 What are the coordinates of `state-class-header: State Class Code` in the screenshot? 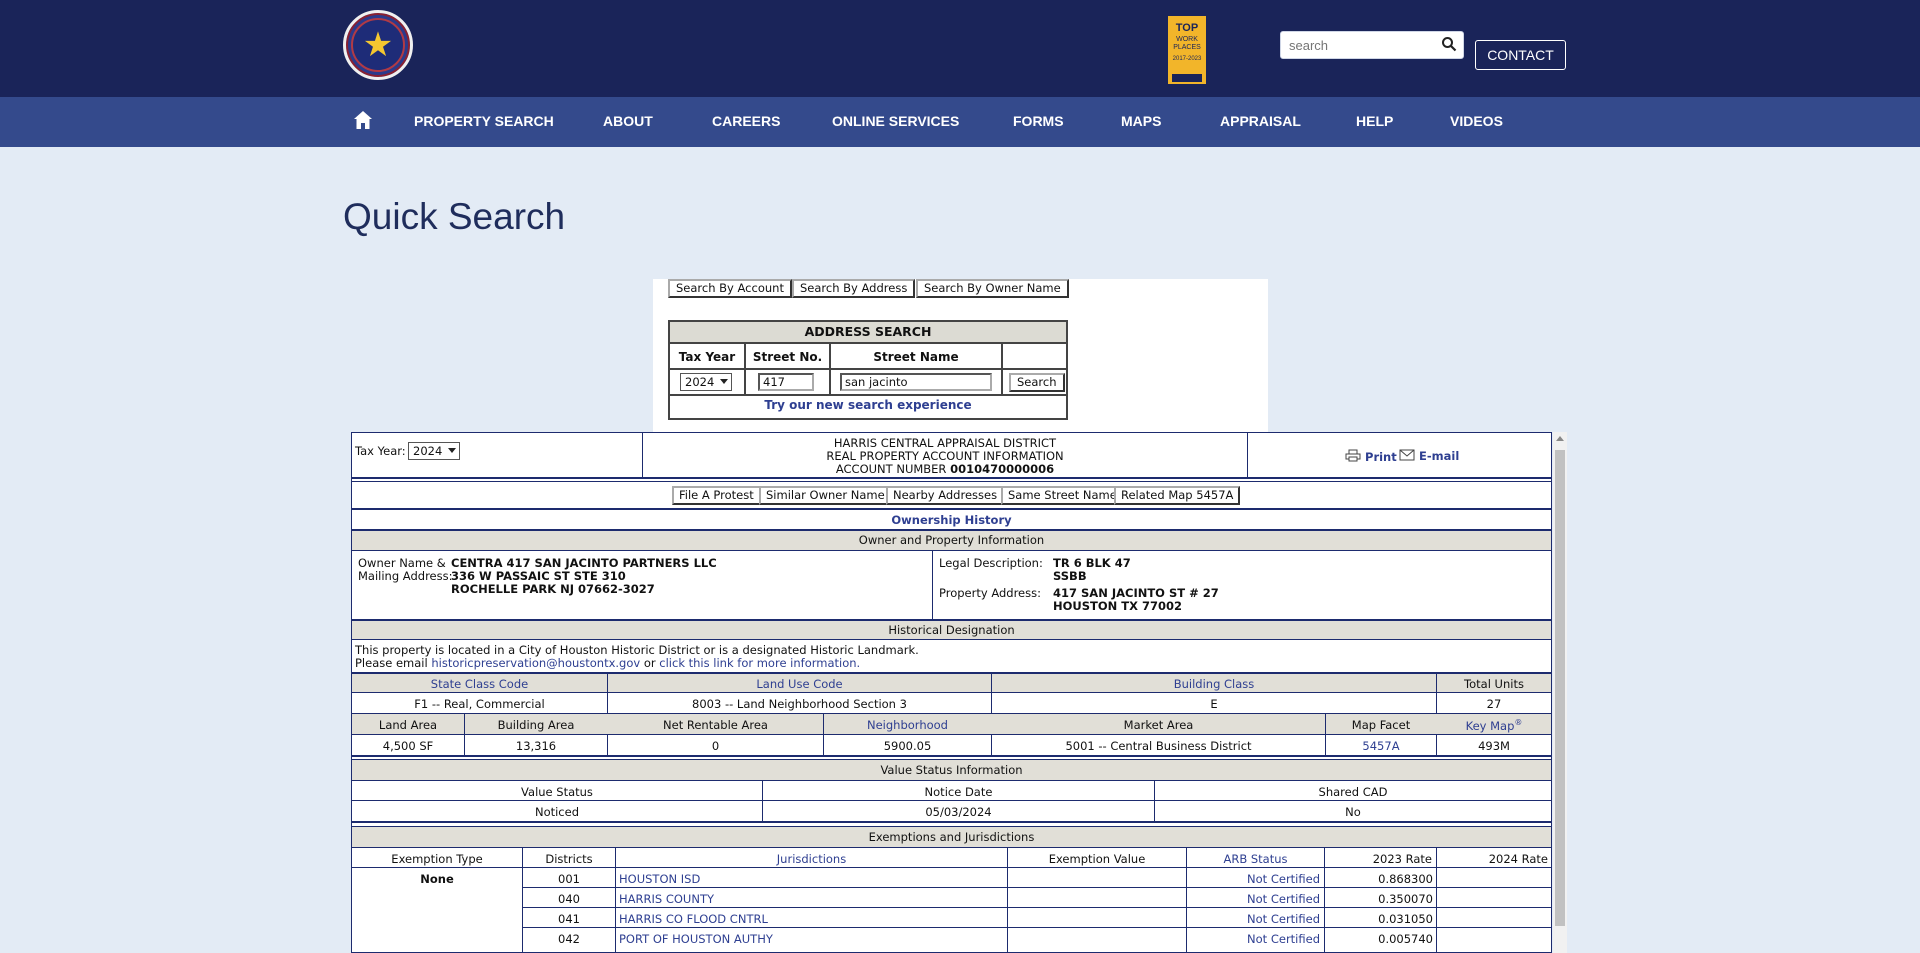 It's located at (479, 684).